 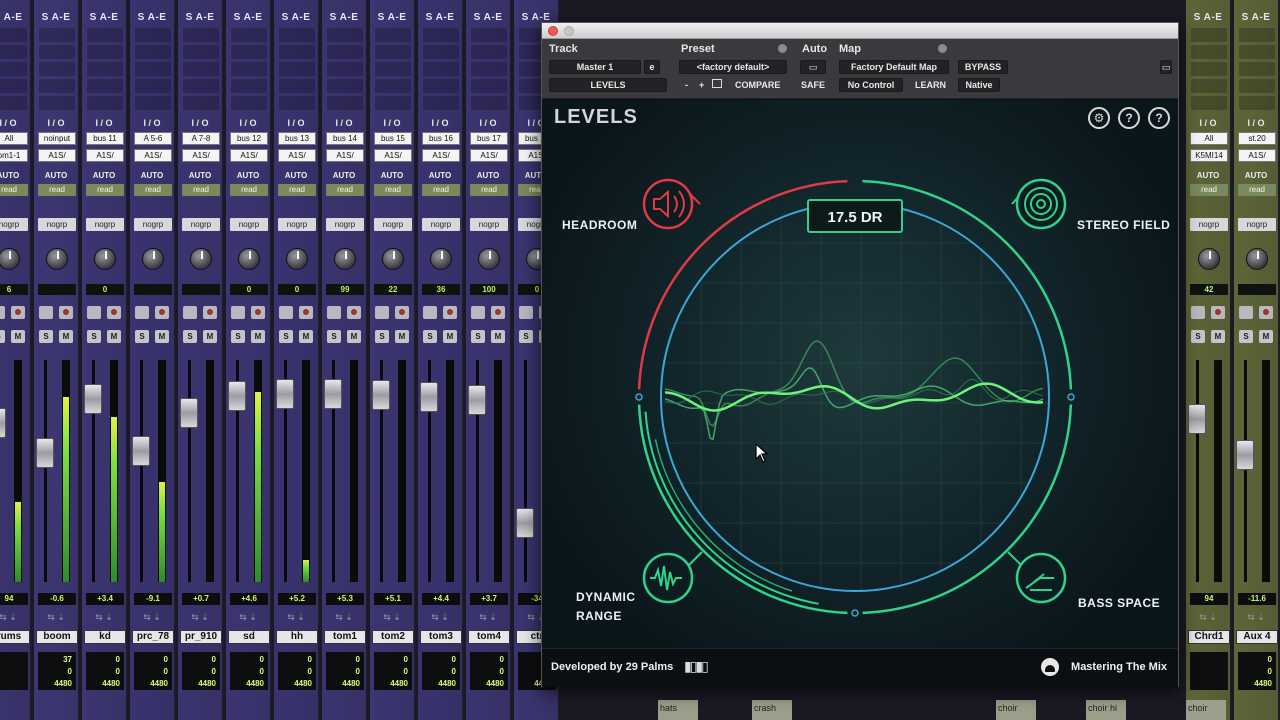 What do you see at coordinates (569, 31) in the screenshot?
I see `minimize-window-button` at bounding box center [569, 31].